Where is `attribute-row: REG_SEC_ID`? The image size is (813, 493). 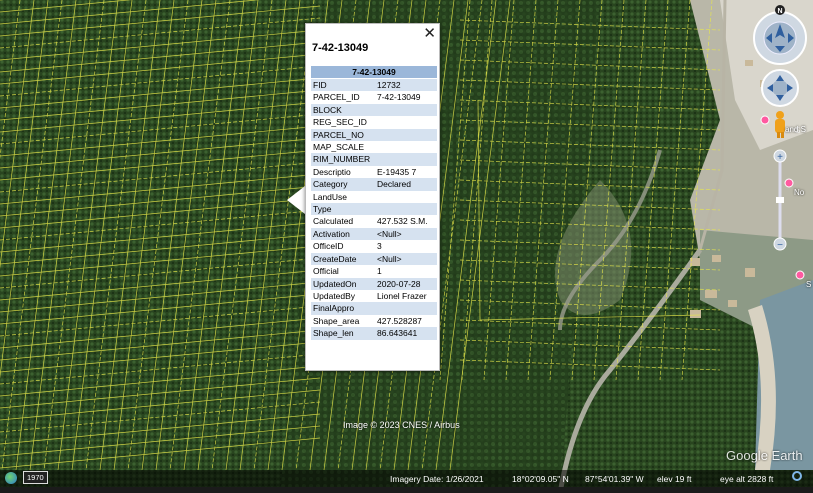 attribute-row: REG_SEC_ID is located at coordinates (374, 122).